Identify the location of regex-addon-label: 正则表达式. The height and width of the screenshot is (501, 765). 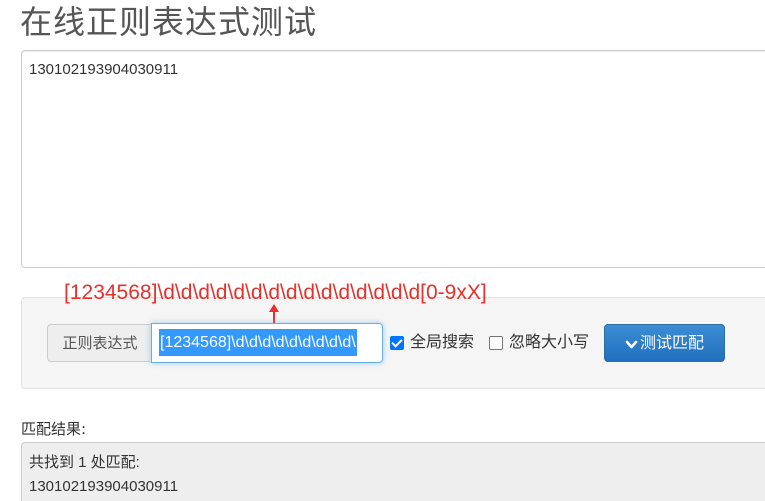
(99, 343).